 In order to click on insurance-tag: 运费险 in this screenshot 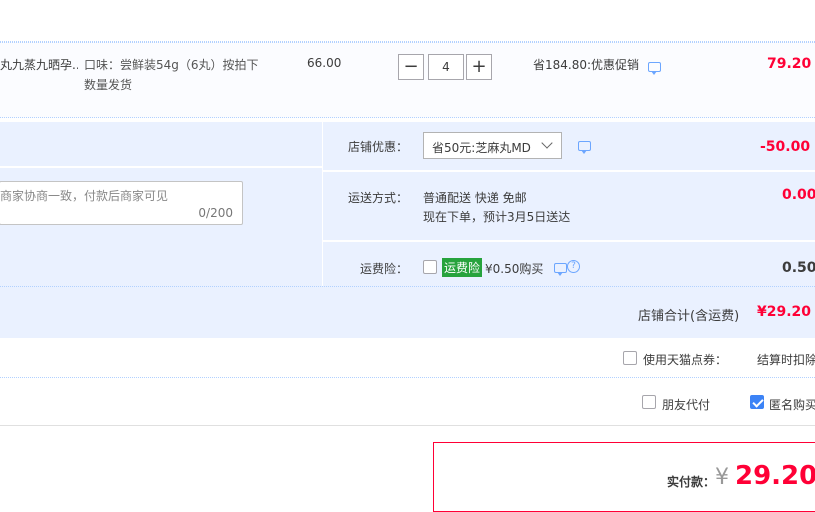, I will do `click(462, 267)`.